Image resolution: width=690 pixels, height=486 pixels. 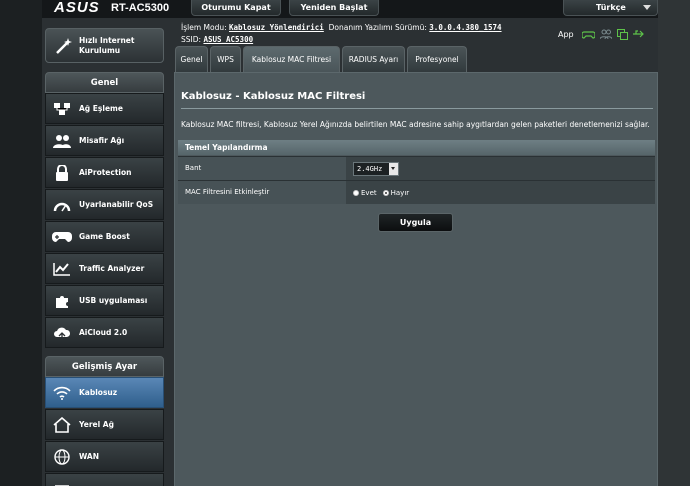 I want to click on quick-setup-button: Hızlı Internet Kurulumu, so click(x=104, y=45).